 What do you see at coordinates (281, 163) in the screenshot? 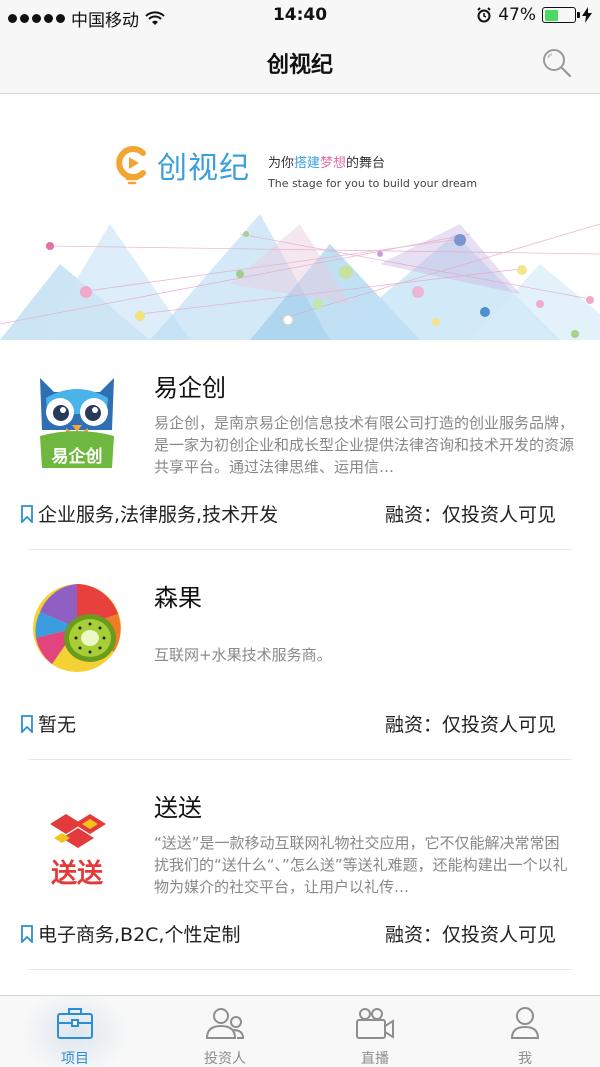
I see `slogan-prefix: 为你` at bounding box center [281, 163].